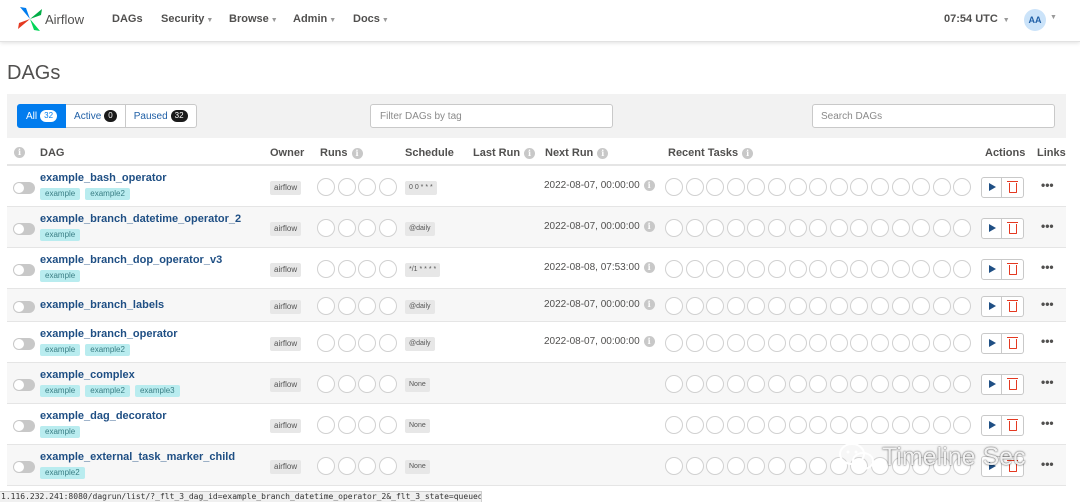 The height and width of the screenshot is (502, 1080). What do you see at coordinates (287, 153) in the screenshot?
I see `column-owner: Owner` at bounding box center [287, 153].